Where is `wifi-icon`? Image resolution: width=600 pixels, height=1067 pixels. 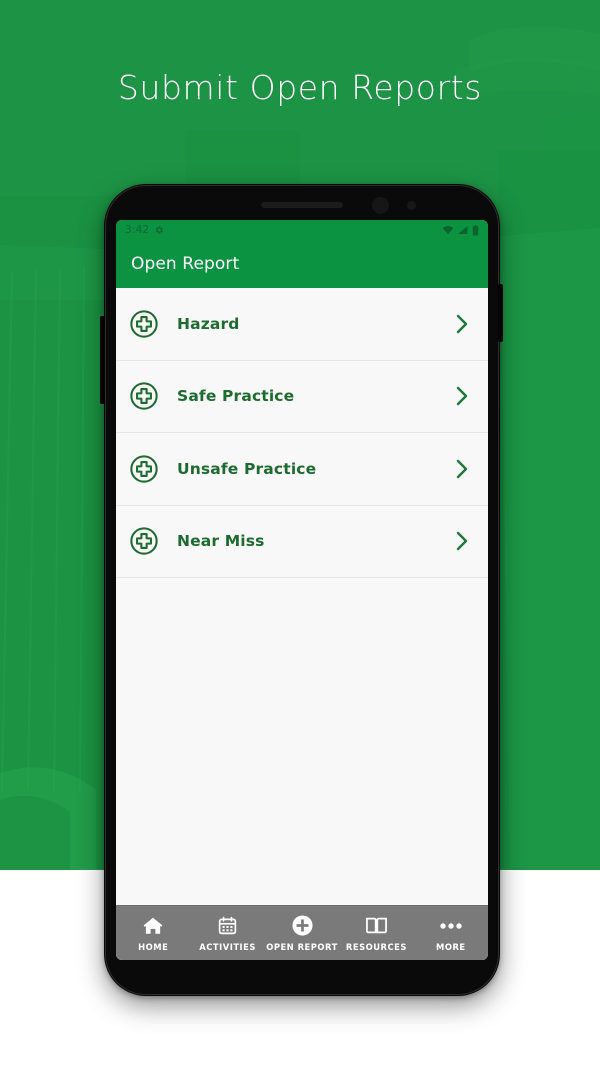 wifi-icon is located at coordinates (448, 230).